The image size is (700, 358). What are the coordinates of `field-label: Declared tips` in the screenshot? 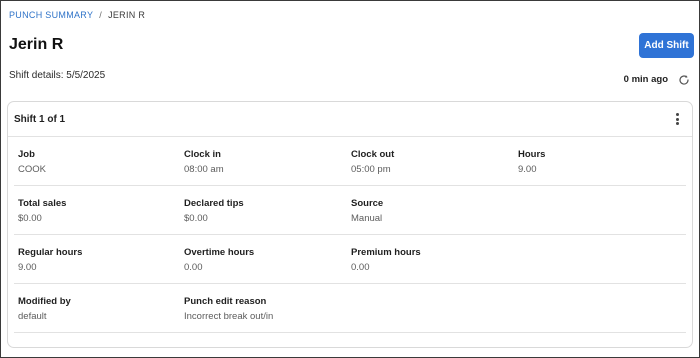 It's located at (214, 203).